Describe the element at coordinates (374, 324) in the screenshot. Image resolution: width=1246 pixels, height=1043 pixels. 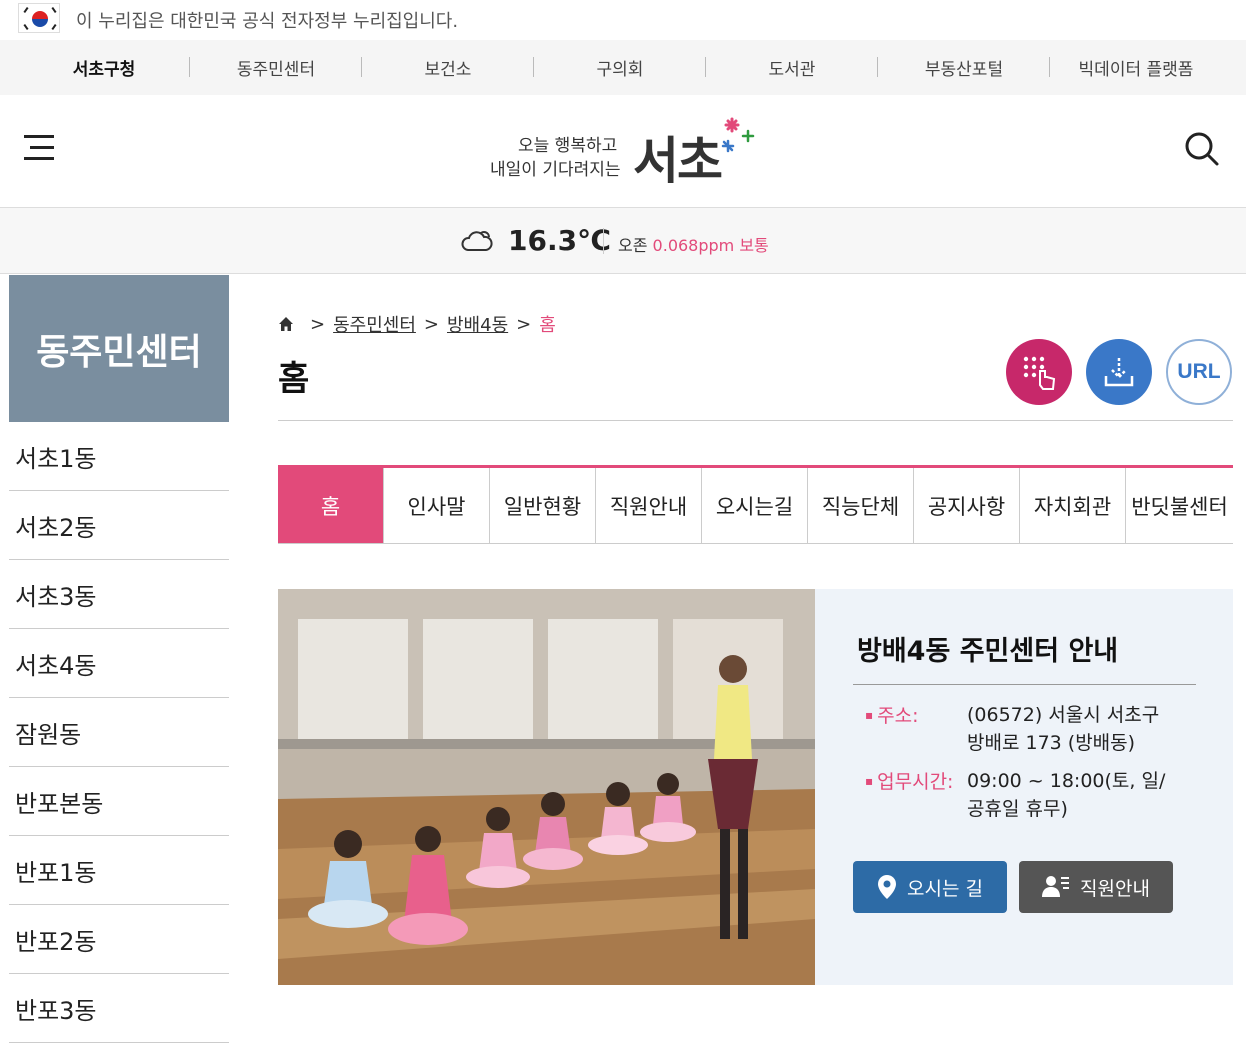
I see `breadcrumb-item-community-center: 동주민센터` at that location.